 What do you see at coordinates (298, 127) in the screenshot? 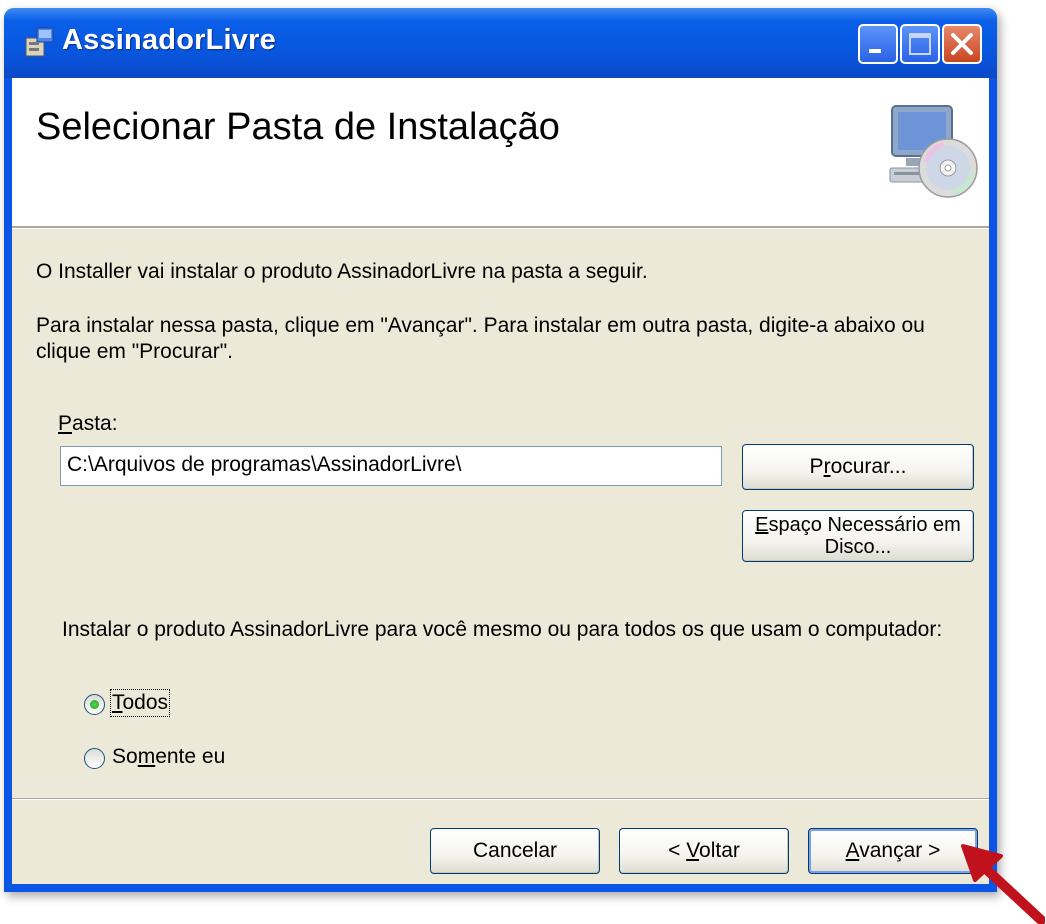
I see `page-title: Selecionar Pasta de Instalação` at bounding box center [298, 127].